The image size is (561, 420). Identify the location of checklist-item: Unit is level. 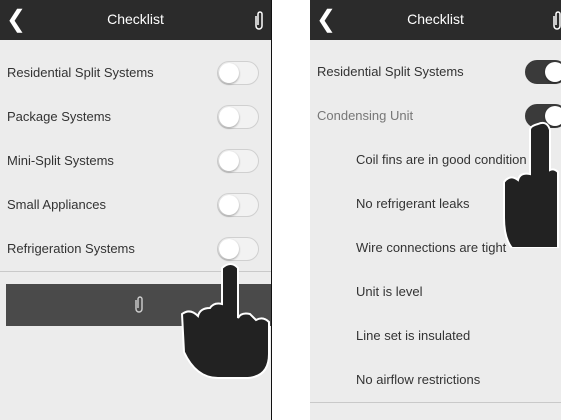
(435, 292).